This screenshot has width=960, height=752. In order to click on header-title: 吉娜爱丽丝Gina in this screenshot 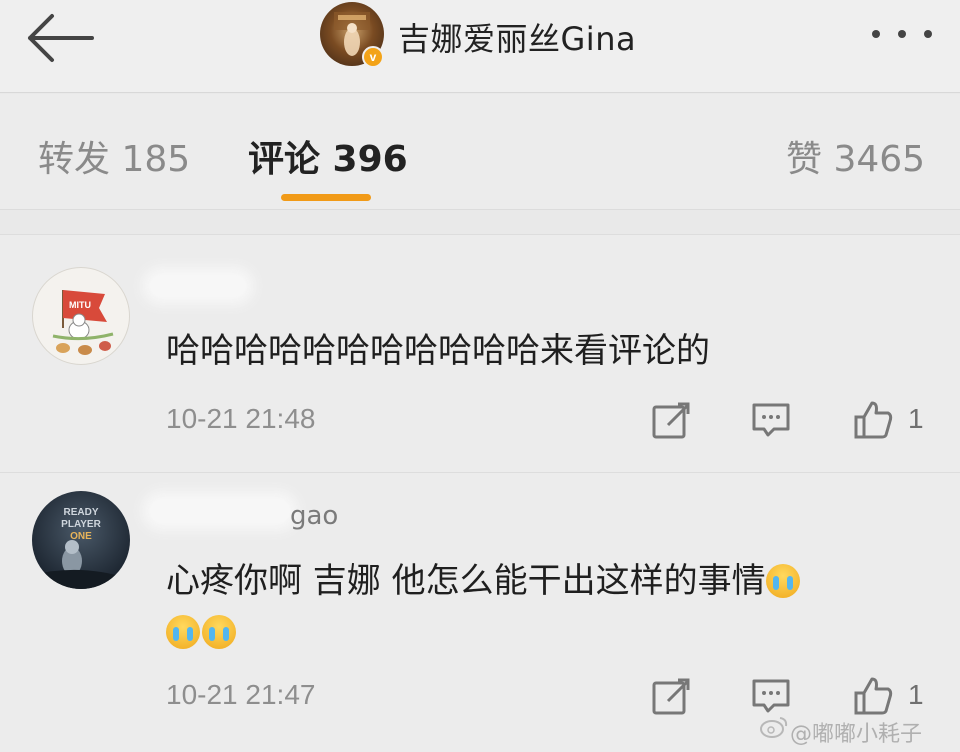, I will do `click(517, 37)`.